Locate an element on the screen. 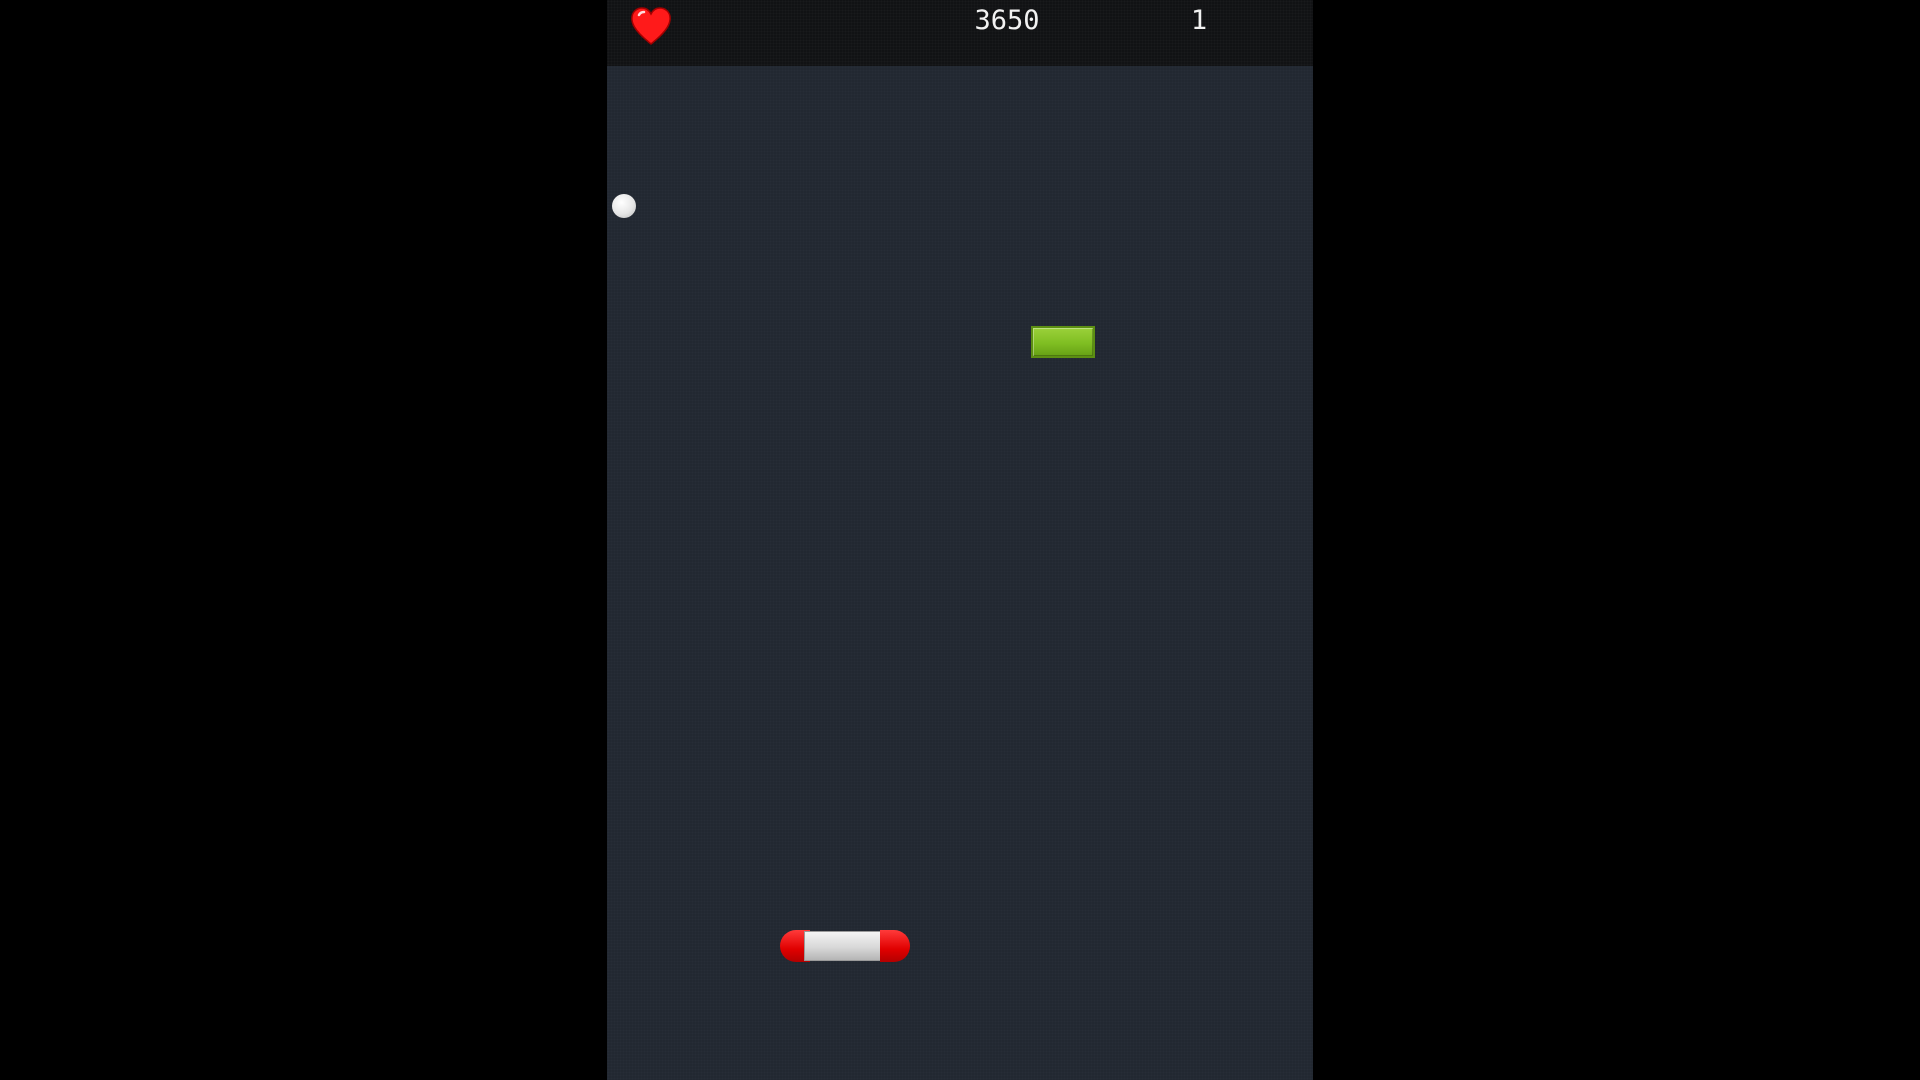  hud-bar: 3650 1 is located at coordinates (960, 33).